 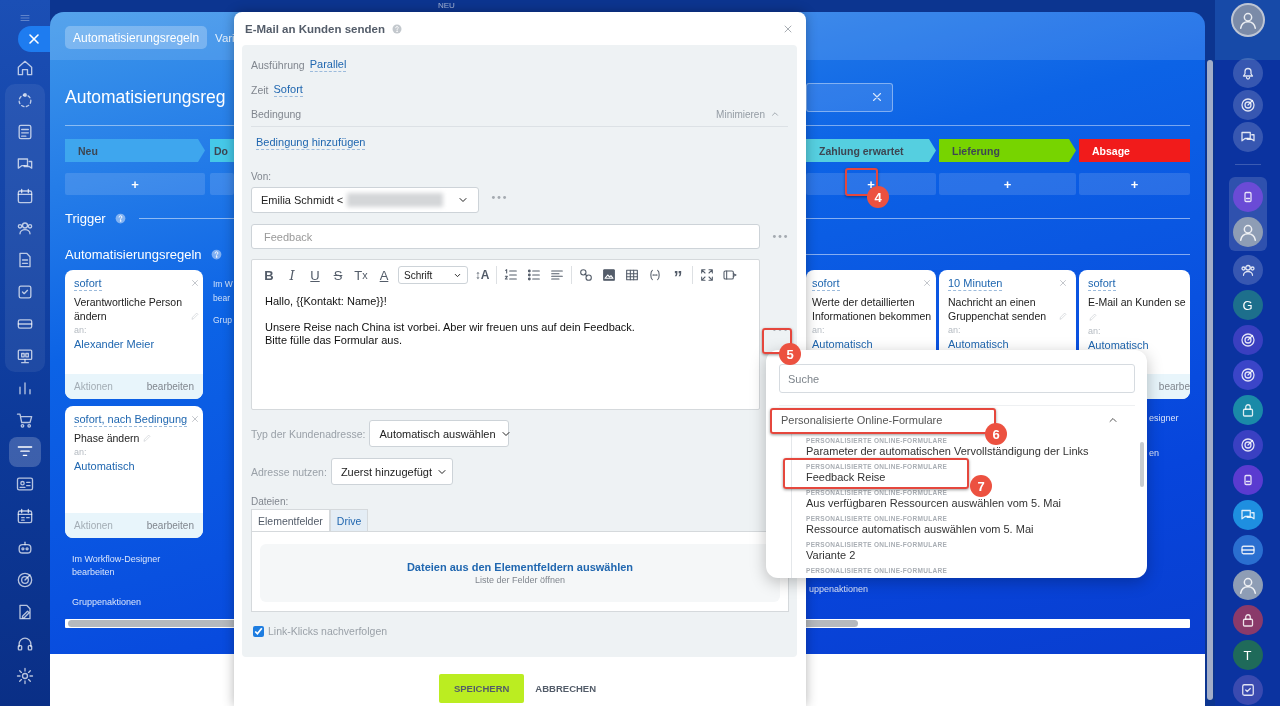 I want to click on value-link: Parallel, so click(x=328, y=65).